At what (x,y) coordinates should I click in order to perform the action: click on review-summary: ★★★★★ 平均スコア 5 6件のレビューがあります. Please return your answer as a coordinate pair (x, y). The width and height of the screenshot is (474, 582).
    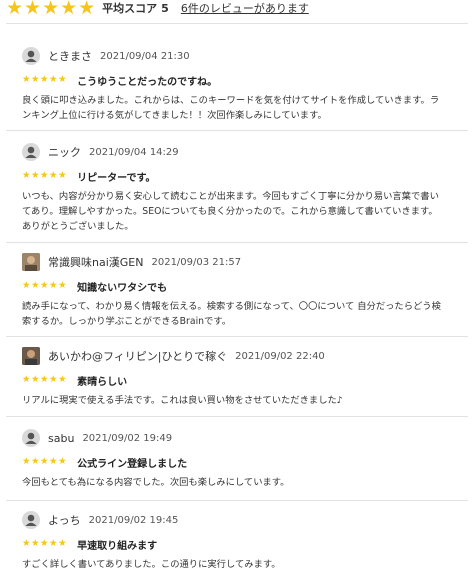
    Looking at the image, I should click on (157, 9).